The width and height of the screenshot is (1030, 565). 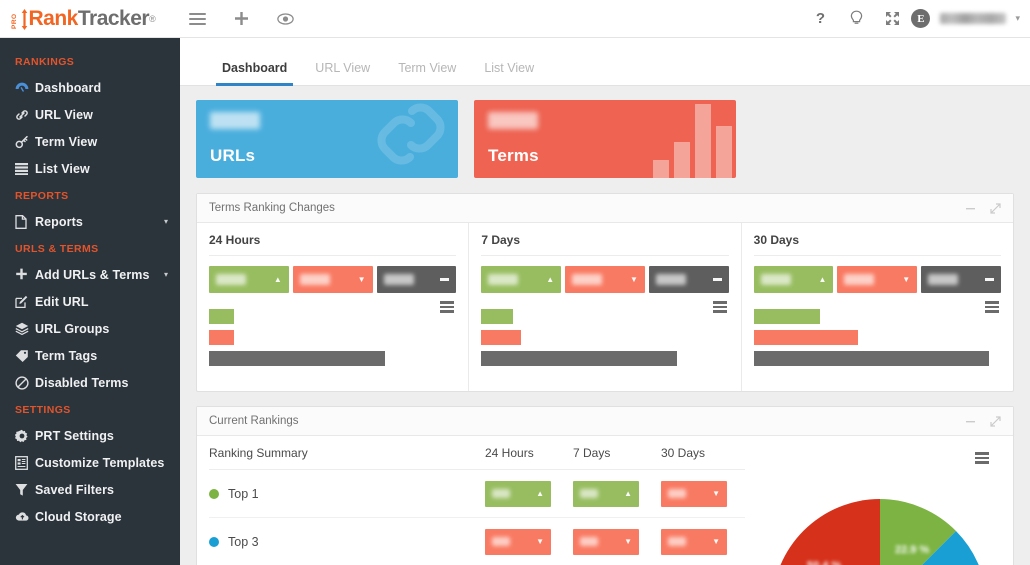 What do you see at coordinates (683, 453) in the screenshot?
I see `column-header-30d: 30 Days` at bounding box center [683, 453].